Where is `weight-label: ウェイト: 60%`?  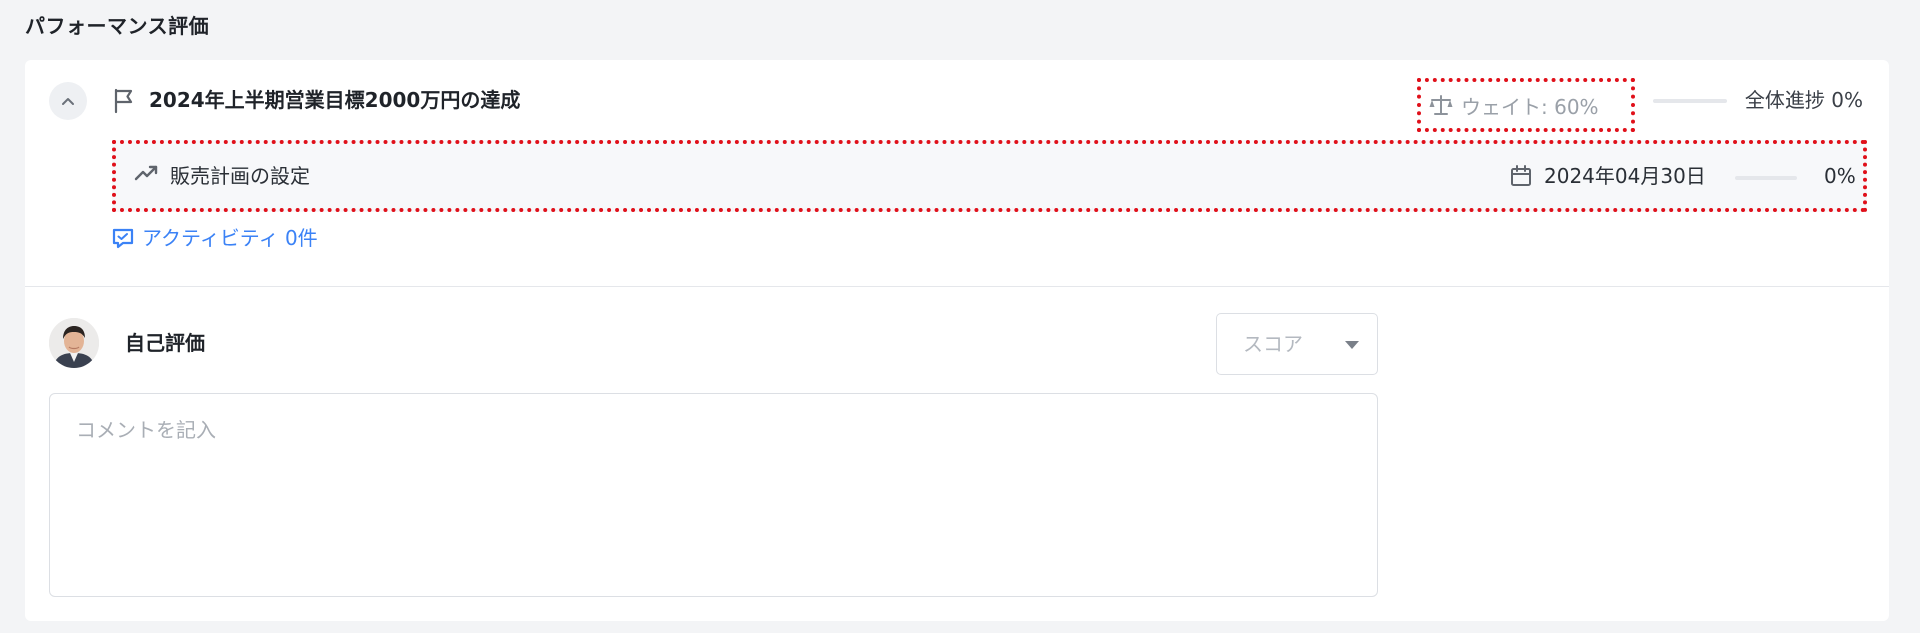
weight-label: ウェイト: 60% is located at coordinates (1530, 106).